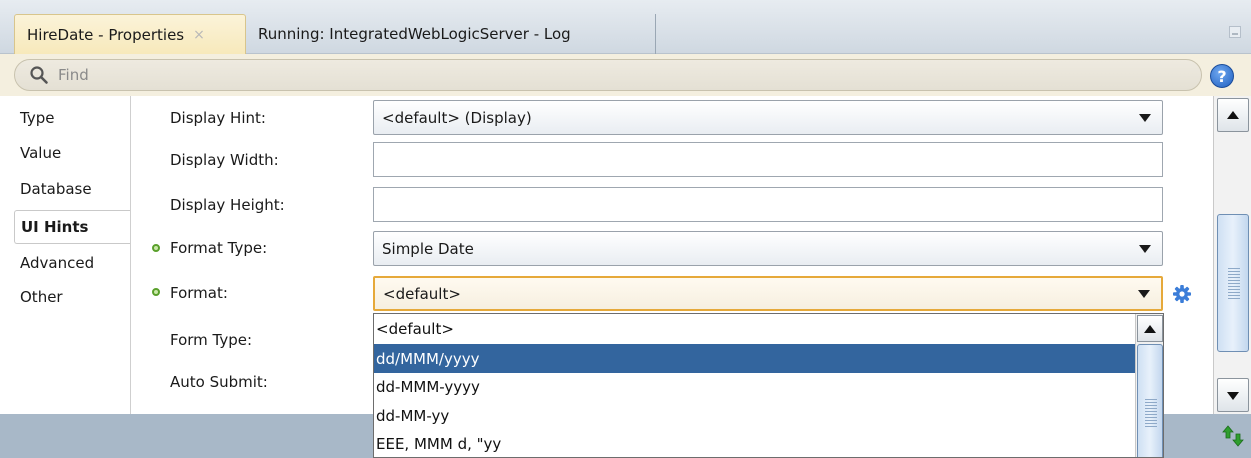 The height and width of the screenshot is (458, 1251). I want to click on display-width-field, so click(768, 159).